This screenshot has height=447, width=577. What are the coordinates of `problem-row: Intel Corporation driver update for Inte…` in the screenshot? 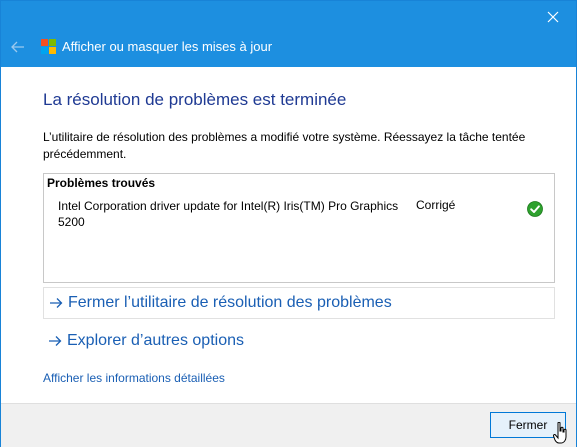 It's located at (299, 218).